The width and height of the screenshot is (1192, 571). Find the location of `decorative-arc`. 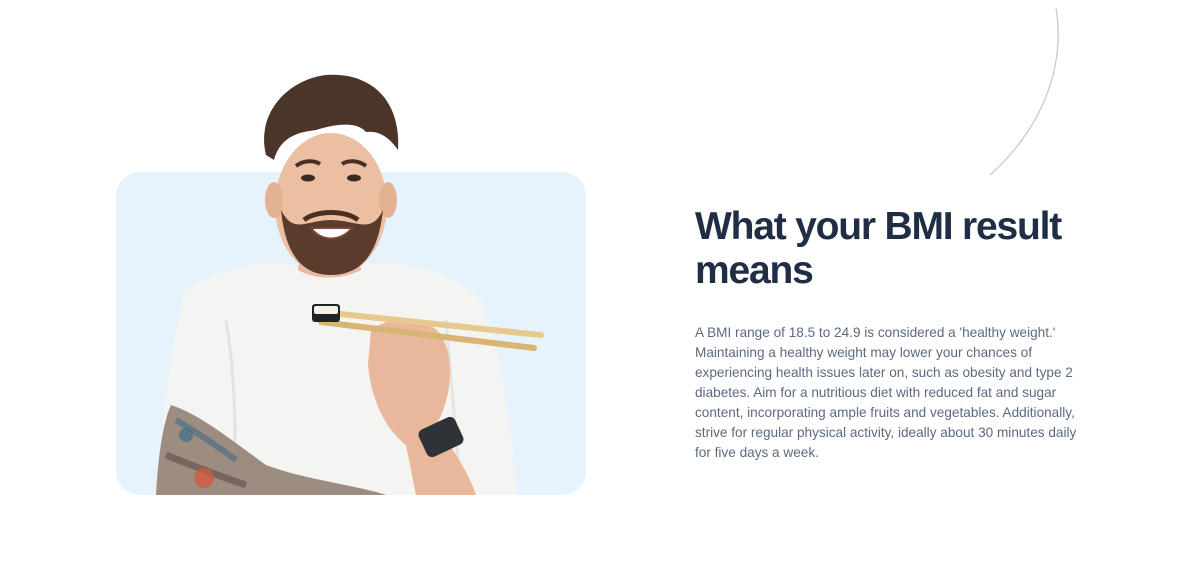

decorative-arc is located at coordinates (1024, 91).